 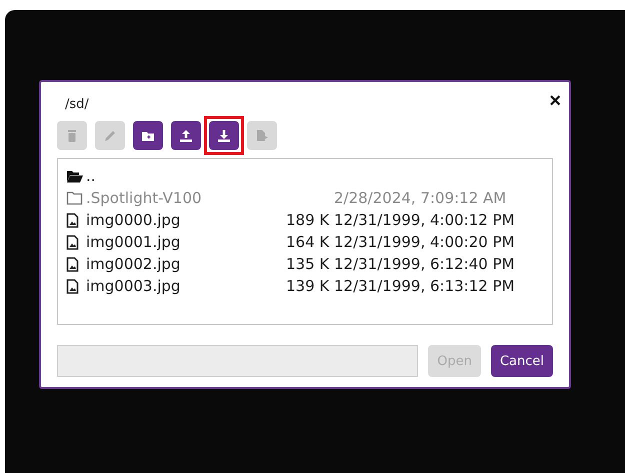 What do you see at coordinates (110, 135) in the screenshot?
I see `pencil-icon` at bounding box center [110, 135].